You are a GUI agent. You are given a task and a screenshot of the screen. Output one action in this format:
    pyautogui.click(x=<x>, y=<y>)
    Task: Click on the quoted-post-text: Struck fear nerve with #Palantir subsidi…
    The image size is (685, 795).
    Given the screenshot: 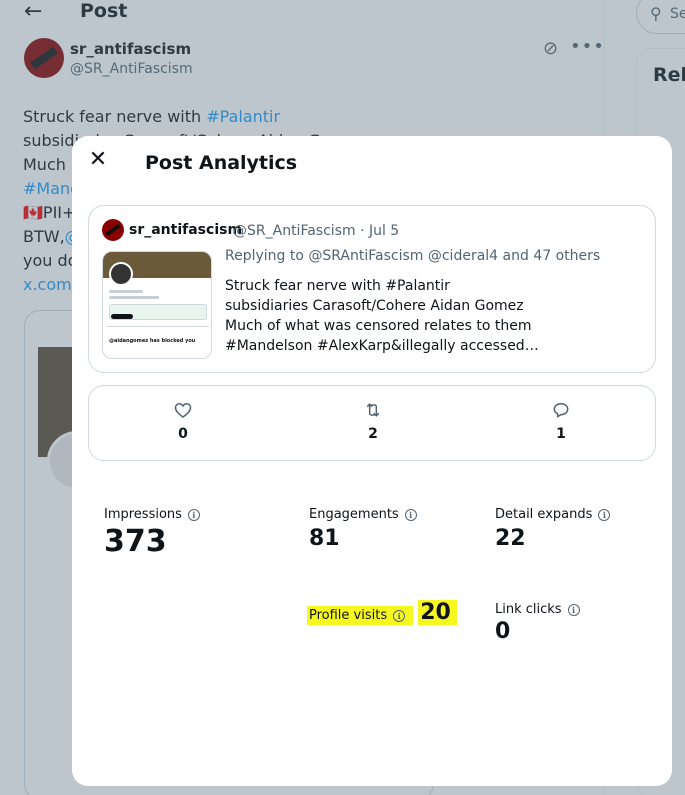 What is the action you would take?
    pyautogui.click(x=435, y=316)
    